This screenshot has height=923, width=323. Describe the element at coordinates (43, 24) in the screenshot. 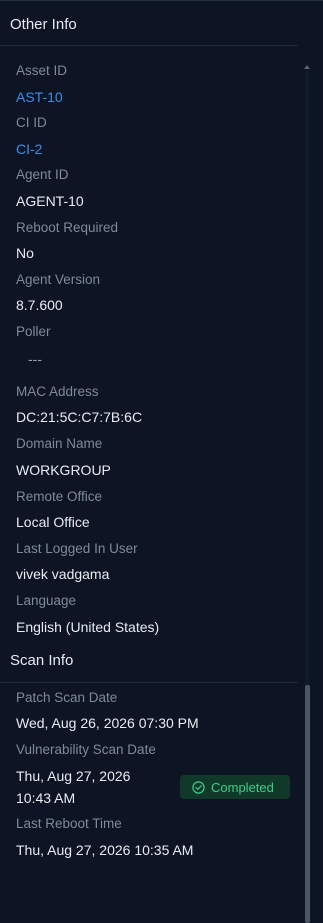

I see `other-info-header: Other Info` at that location.